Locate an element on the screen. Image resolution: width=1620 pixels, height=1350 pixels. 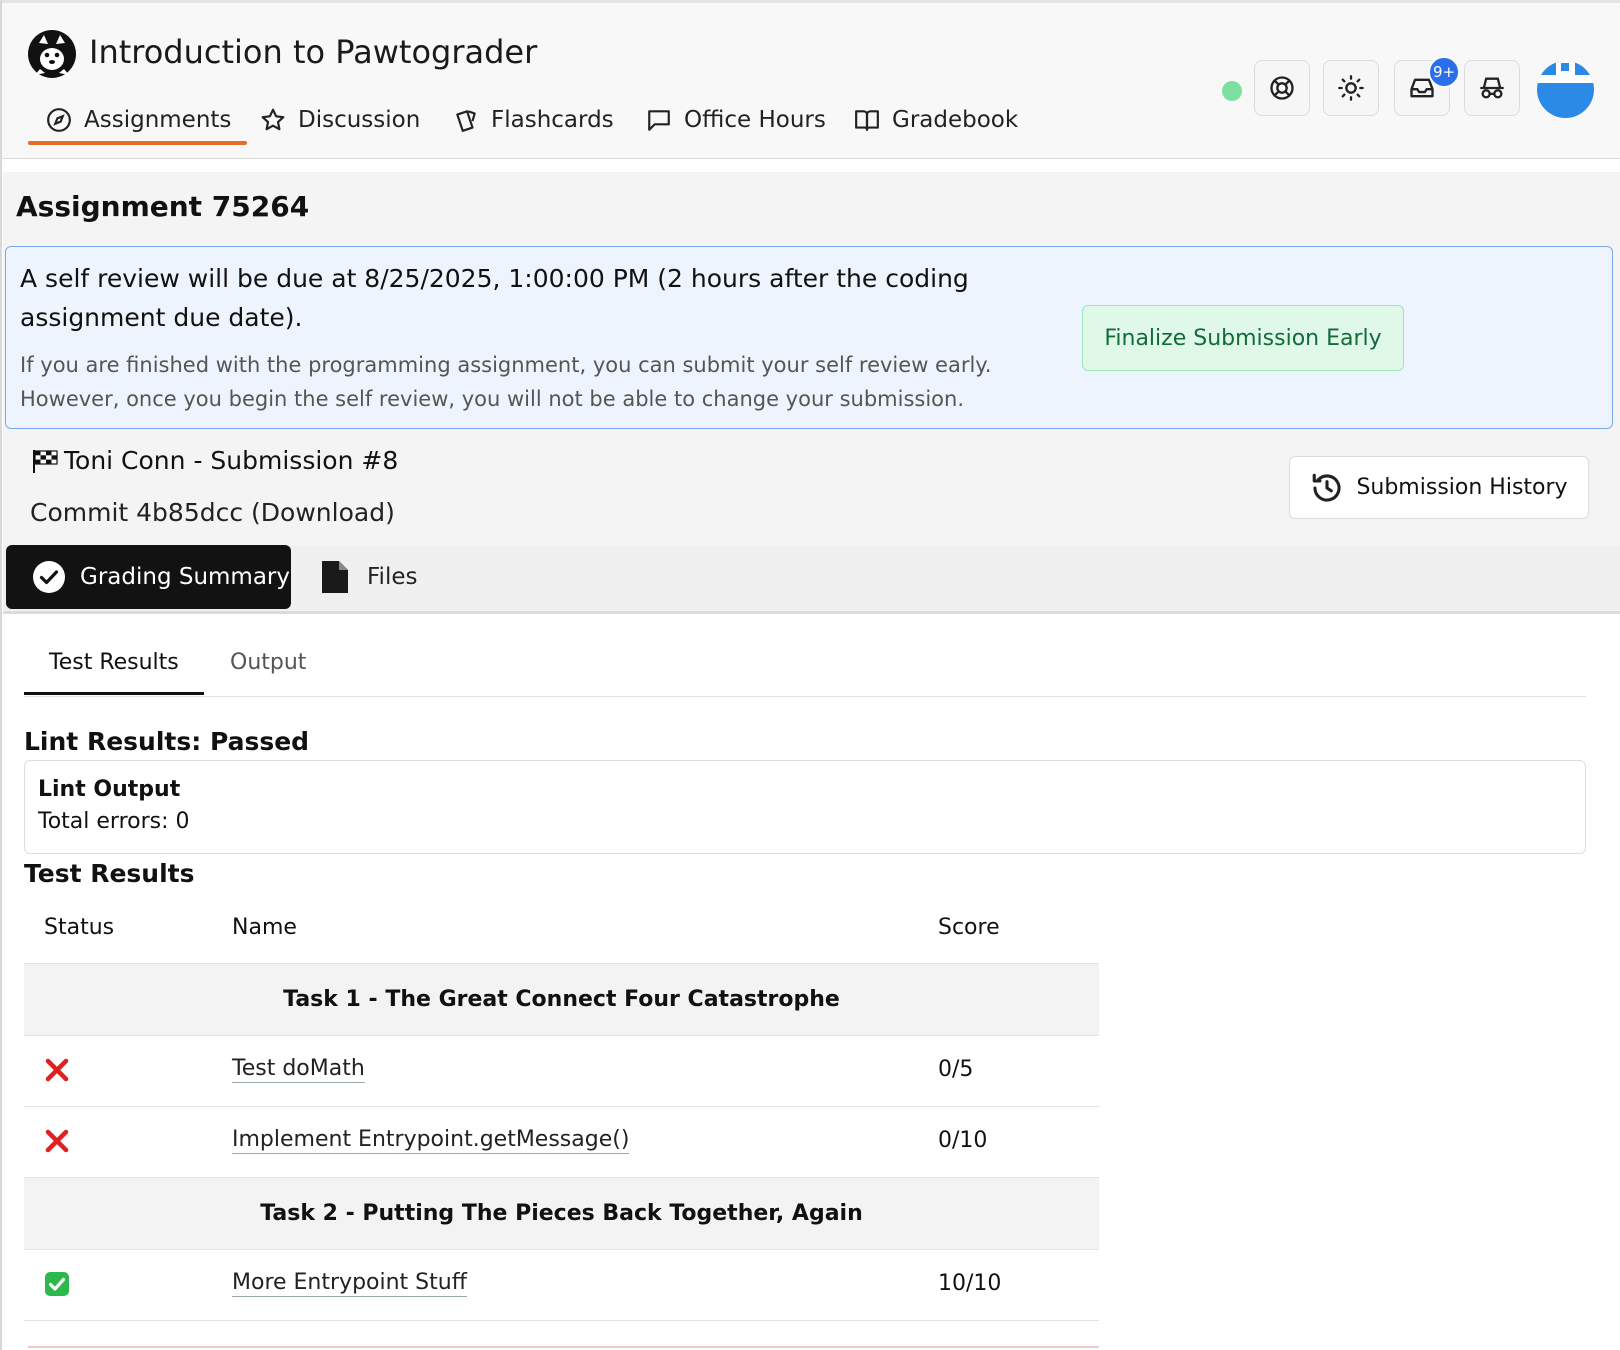
finalize-submission-button: Finalize Submission Early is located at coordinates (1243, 338).